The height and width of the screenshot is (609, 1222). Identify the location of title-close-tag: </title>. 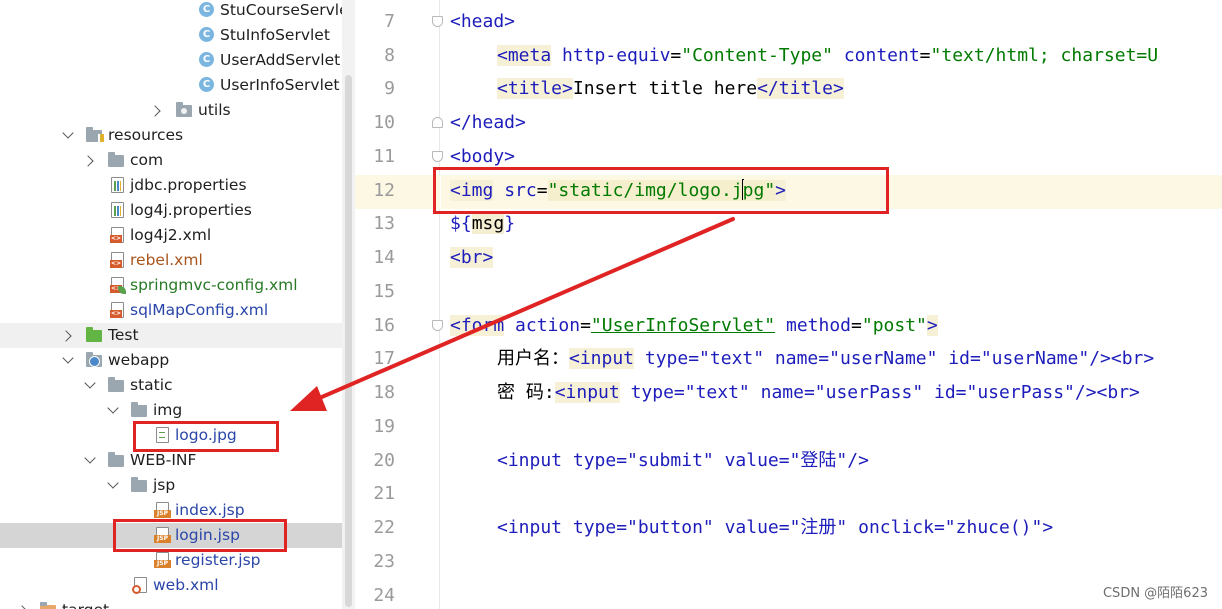
(800, 88).